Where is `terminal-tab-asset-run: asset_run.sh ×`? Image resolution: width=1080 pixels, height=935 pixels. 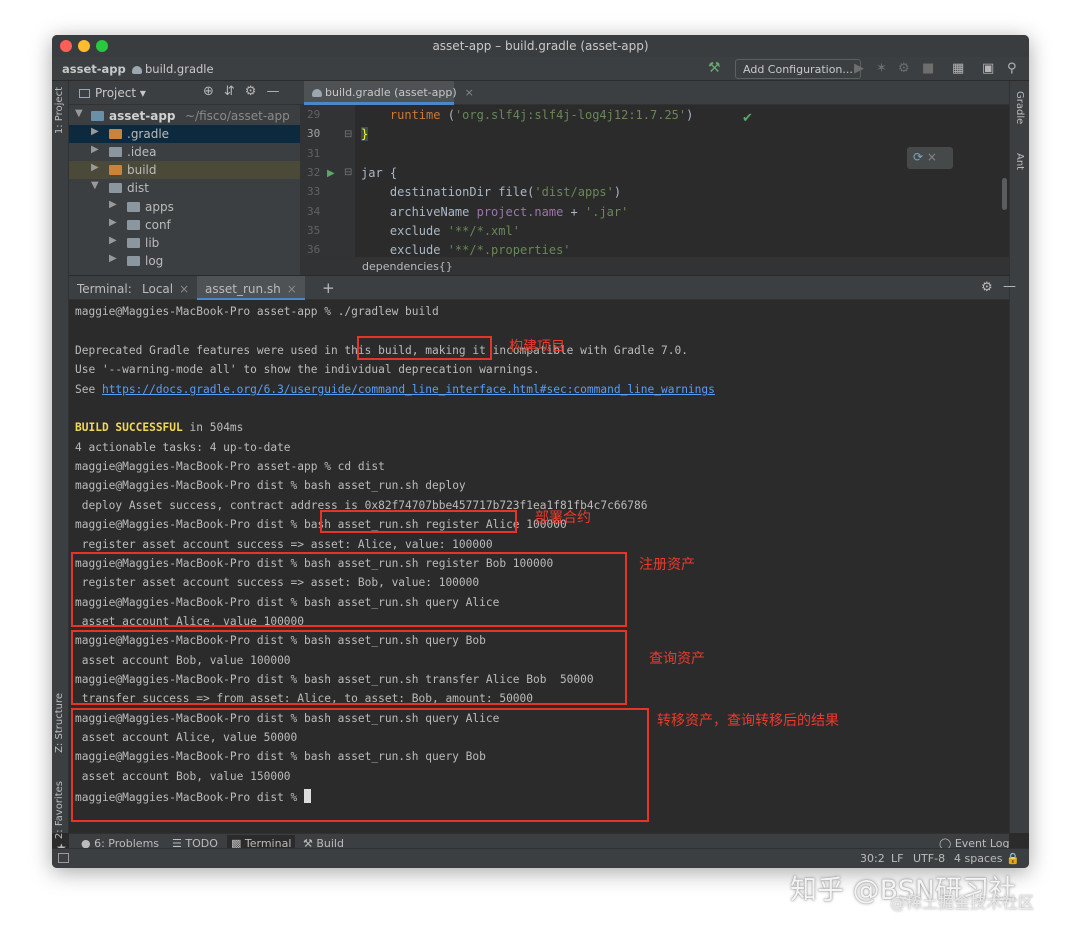 terminal-tab-asset-run: asset_run.sh × is located at coordinates (251, 288).